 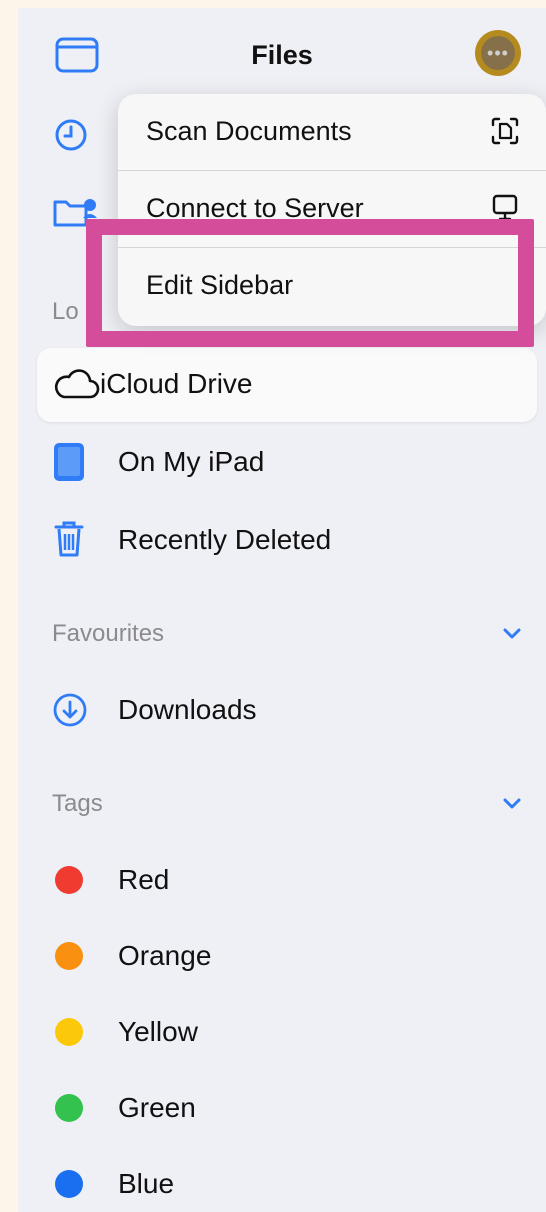 What do you see at coordinates (225, 539) in the screenshot?
I see `sidebar-item-label: Recently Deleted` at bounding box center [225, 539].